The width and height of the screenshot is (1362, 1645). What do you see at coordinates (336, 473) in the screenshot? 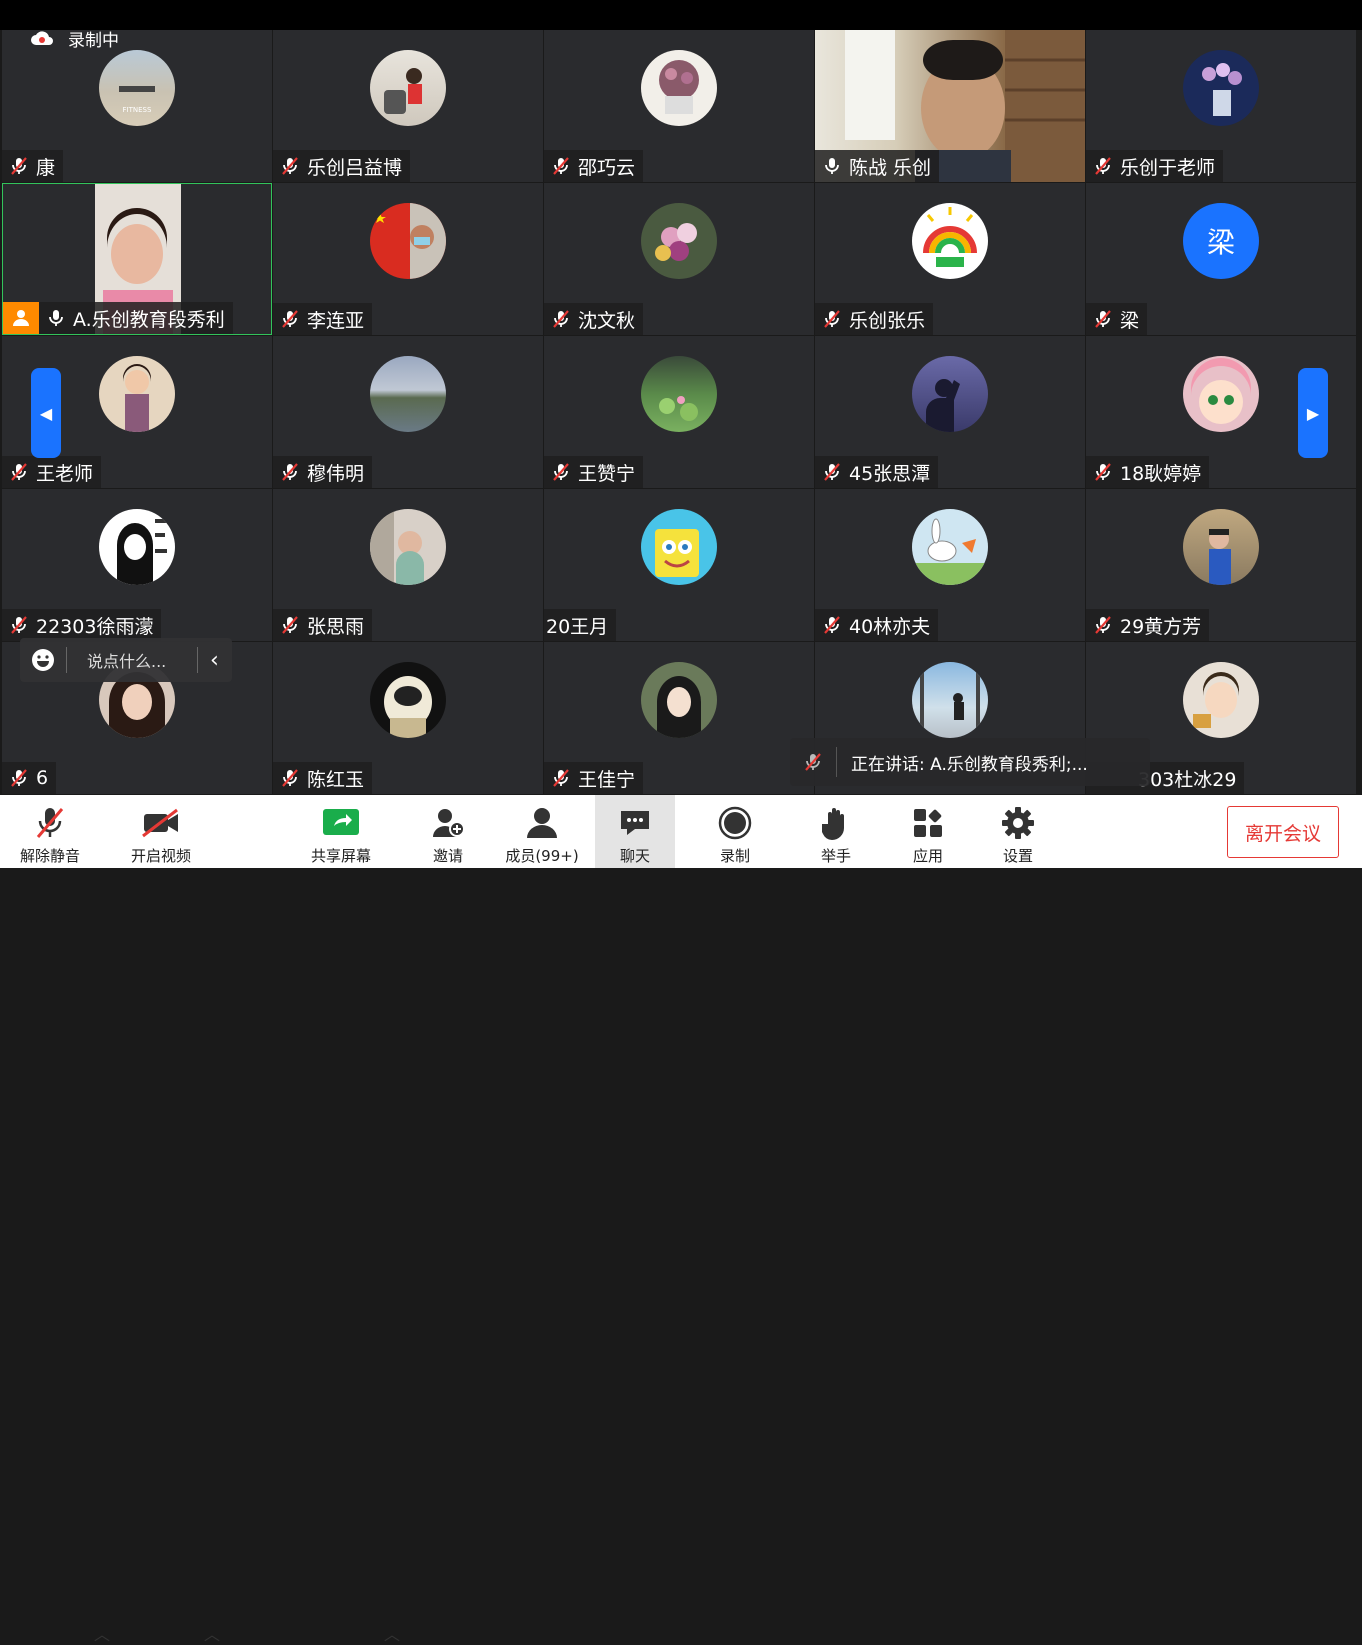
I see `participant-name: 穆伟明` at bounding box center [336, 473].